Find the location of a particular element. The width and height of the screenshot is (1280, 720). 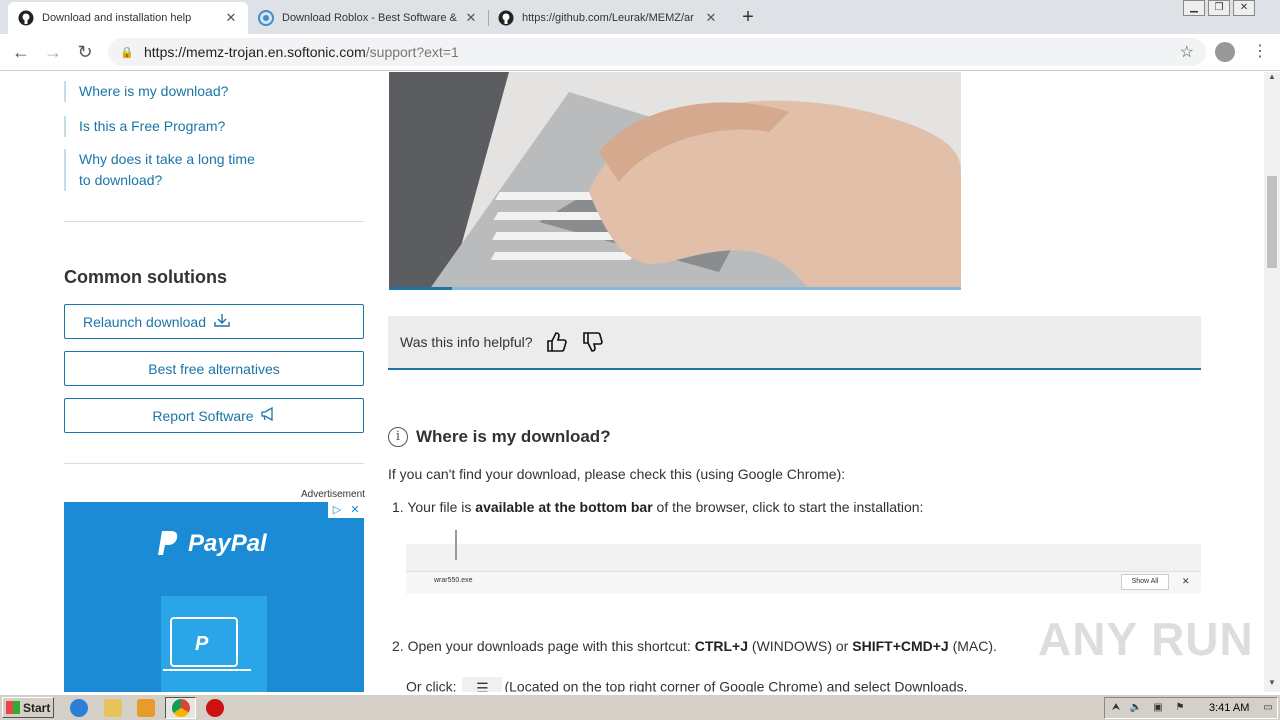

tab-title: Download Roblox - Best Software & is located at coordinates (369, 18).